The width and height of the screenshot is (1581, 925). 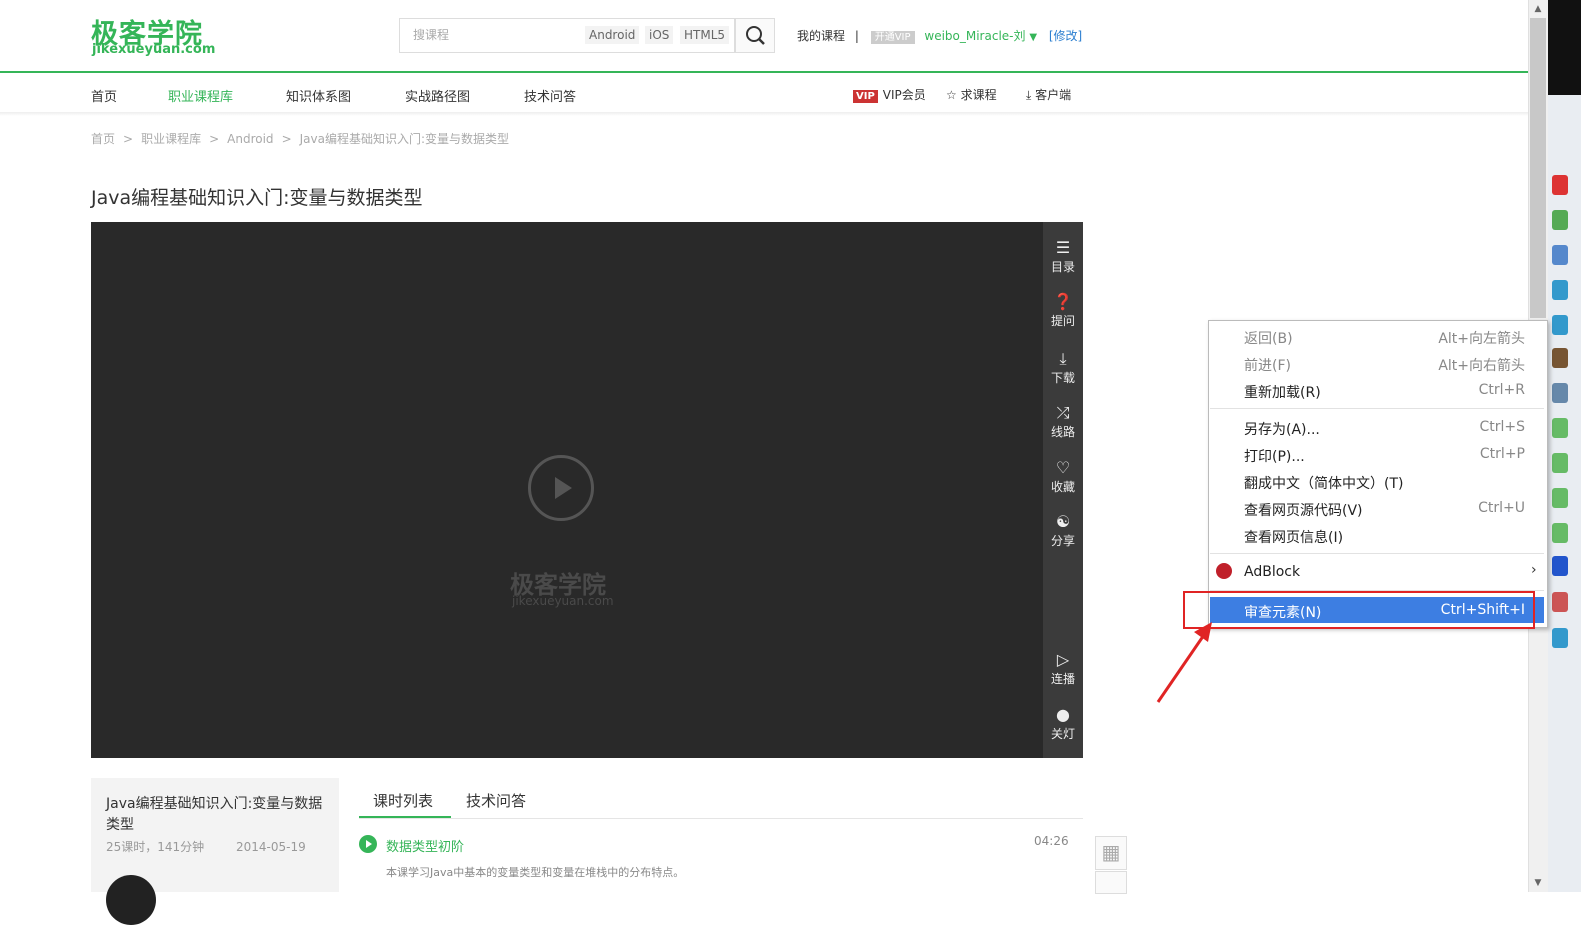 I want to click on site-logo-domain: jikexueyuan.com, so click(x=153, y=49).